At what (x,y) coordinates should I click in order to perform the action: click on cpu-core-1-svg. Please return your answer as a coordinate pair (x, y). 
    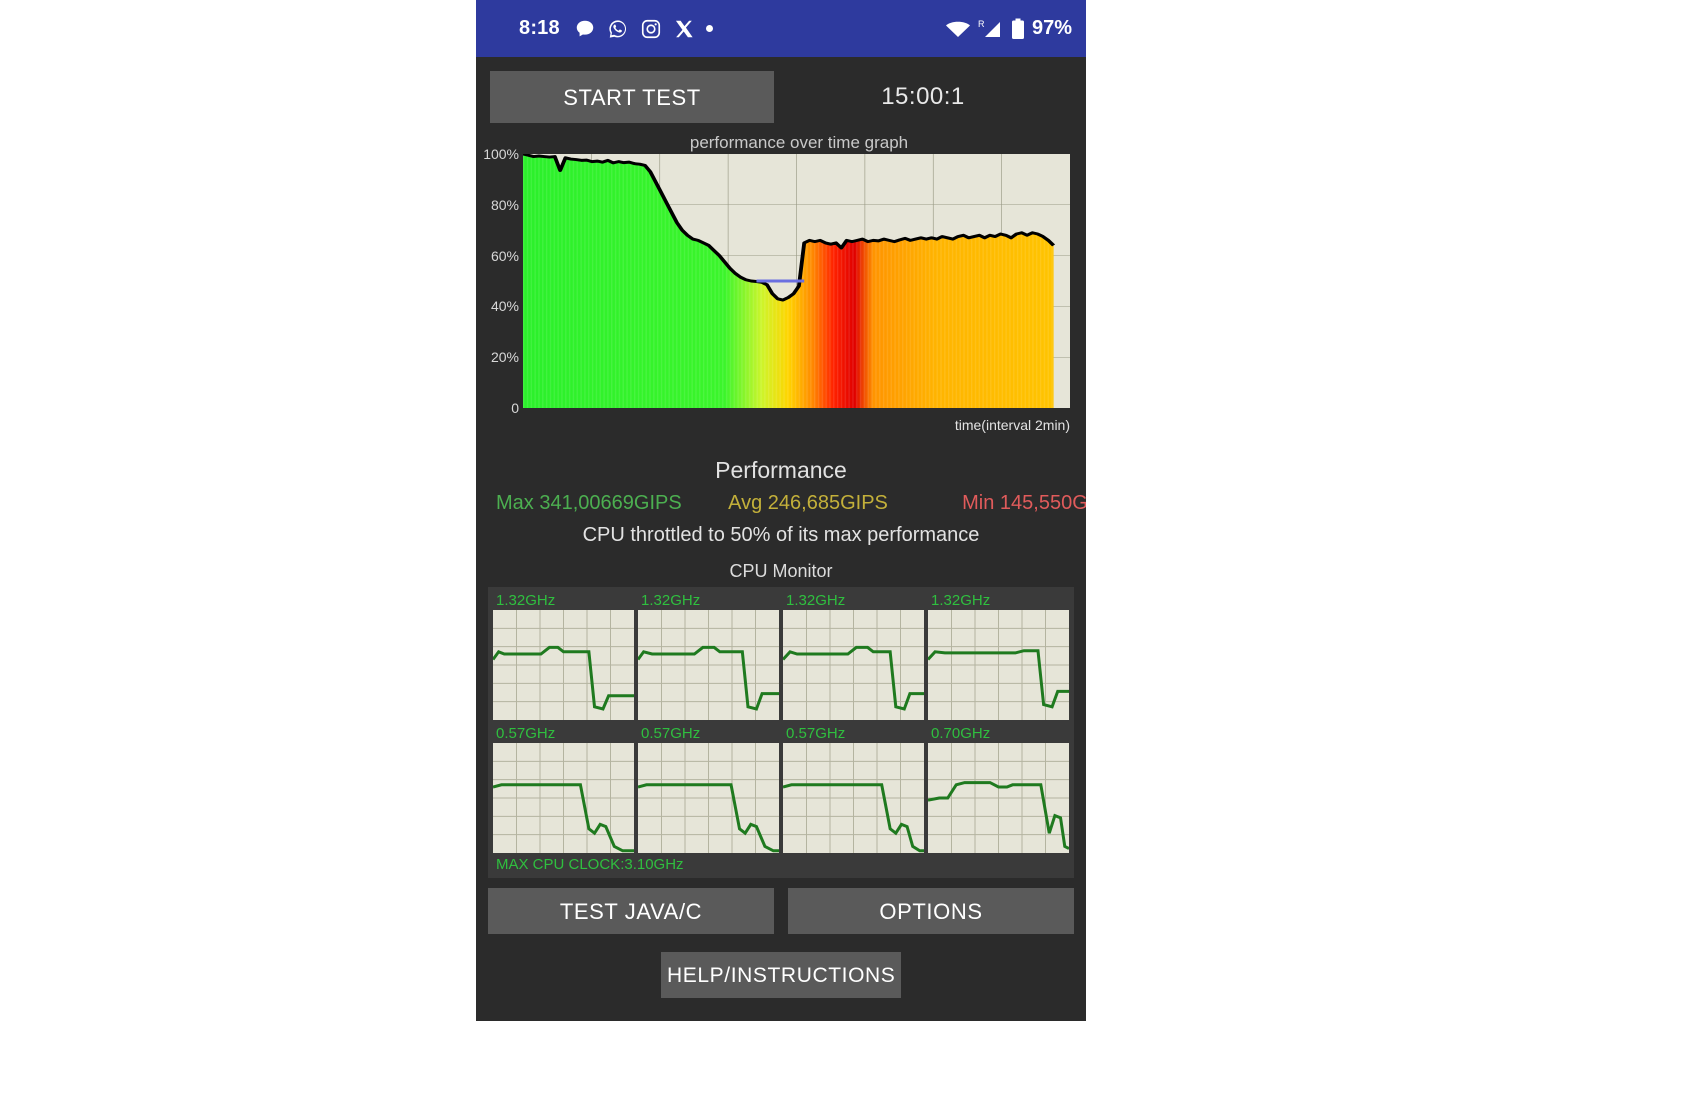
    Looking at the image, I should click on (708, 665).